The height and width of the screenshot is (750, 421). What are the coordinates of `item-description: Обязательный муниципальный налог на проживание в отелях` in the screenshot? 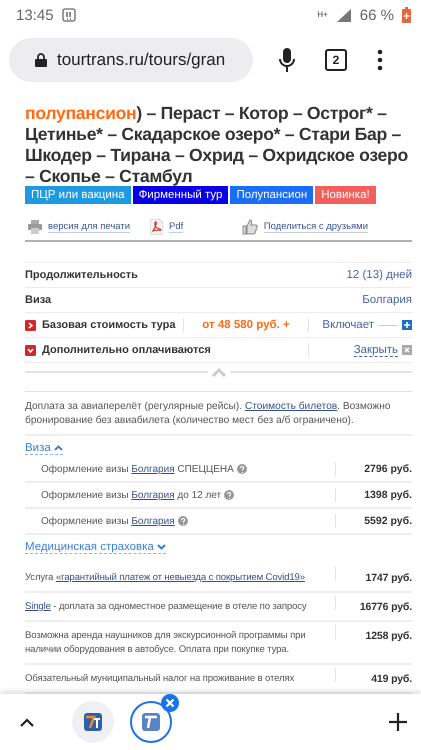 It's located at (159, 679).